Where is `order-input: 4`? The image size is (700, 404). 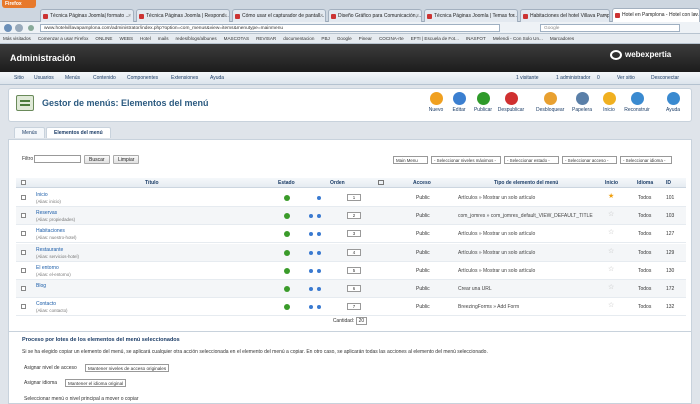 order-input: 4 is located at coordinates (354, 252).